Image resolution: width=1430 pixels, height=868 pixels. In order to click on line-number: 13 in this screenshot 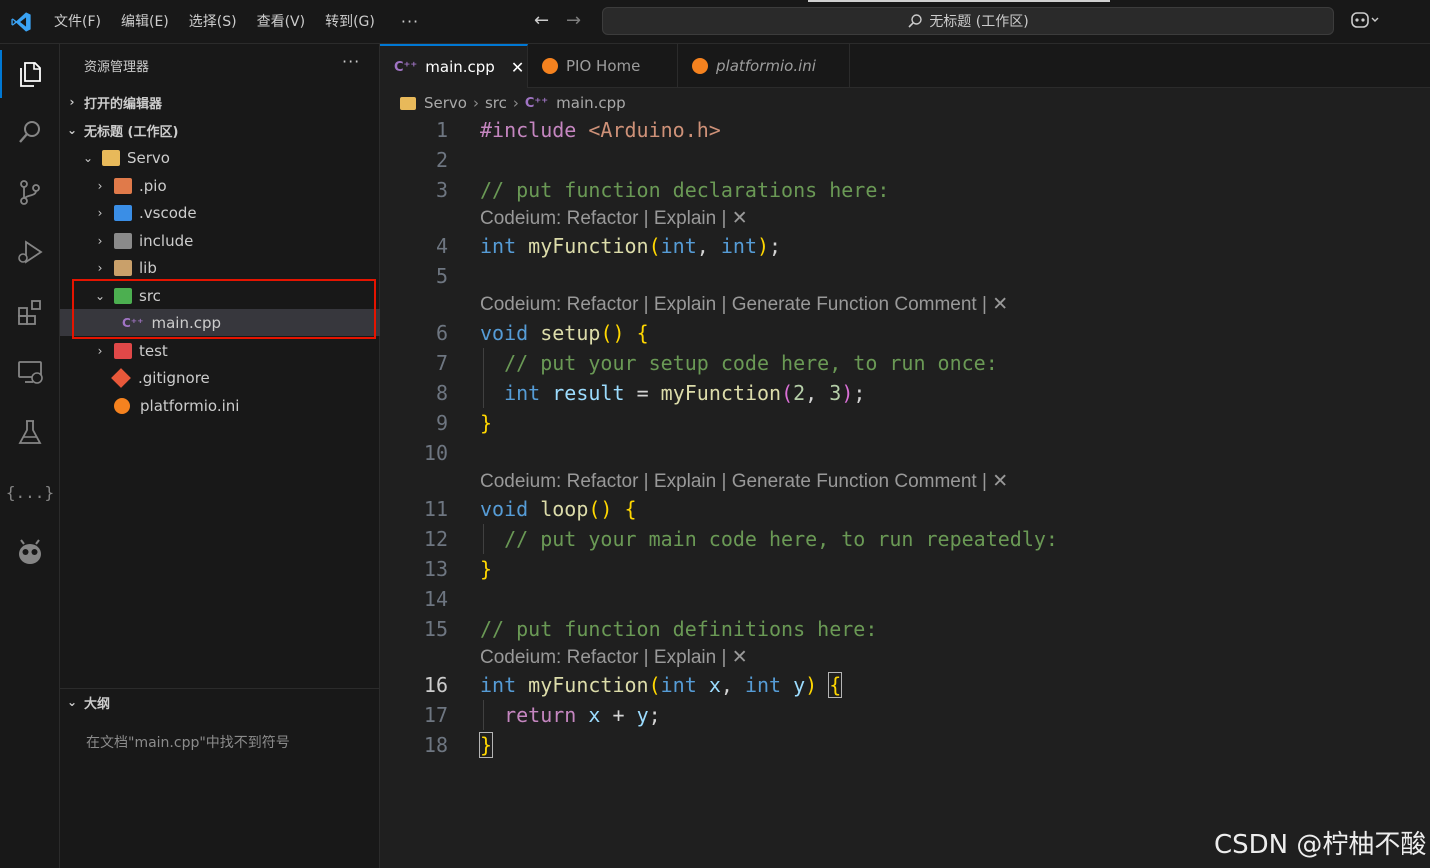, I will do `click(435, 569)`.